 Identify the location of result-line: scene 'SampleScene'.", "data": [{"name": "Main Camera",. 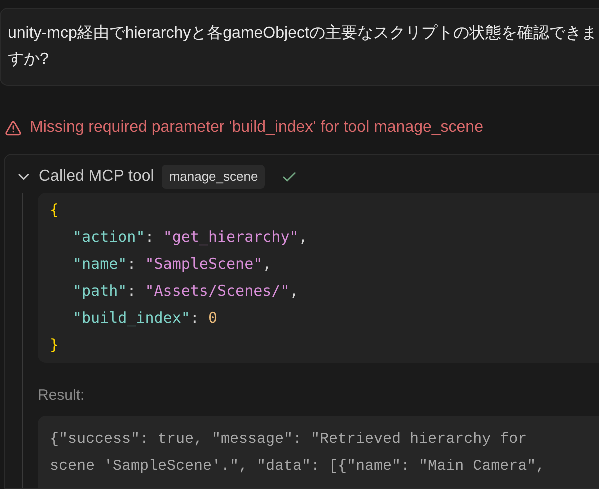
(298, 466).